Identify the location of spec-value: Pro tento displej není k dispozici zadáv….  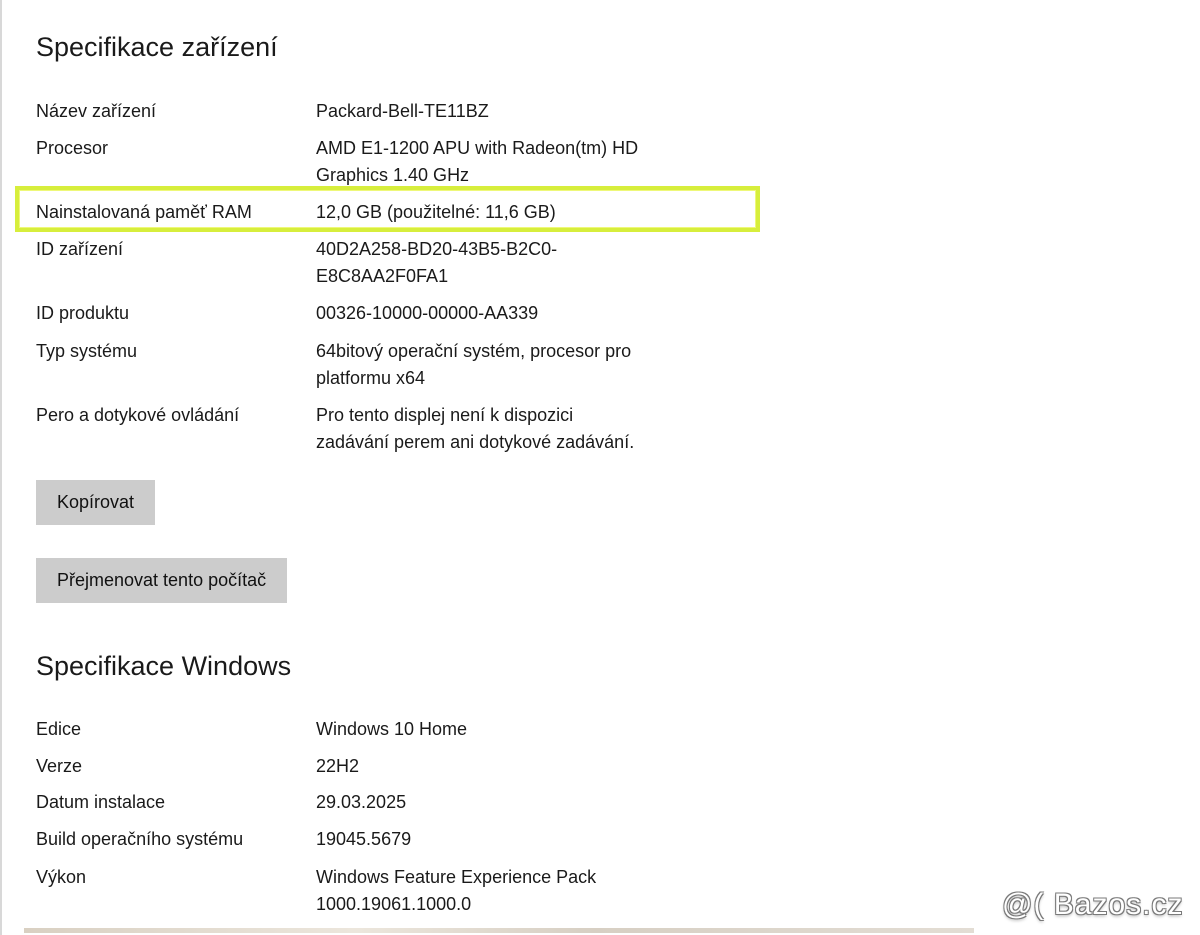
(475, 428).